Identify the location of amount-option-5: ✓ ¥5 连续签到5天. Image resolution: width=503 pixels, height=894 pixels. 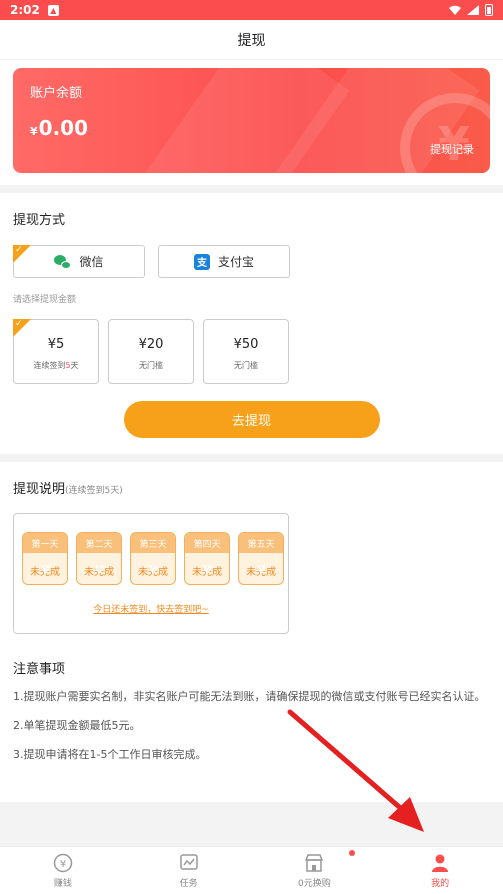
(56, 351).